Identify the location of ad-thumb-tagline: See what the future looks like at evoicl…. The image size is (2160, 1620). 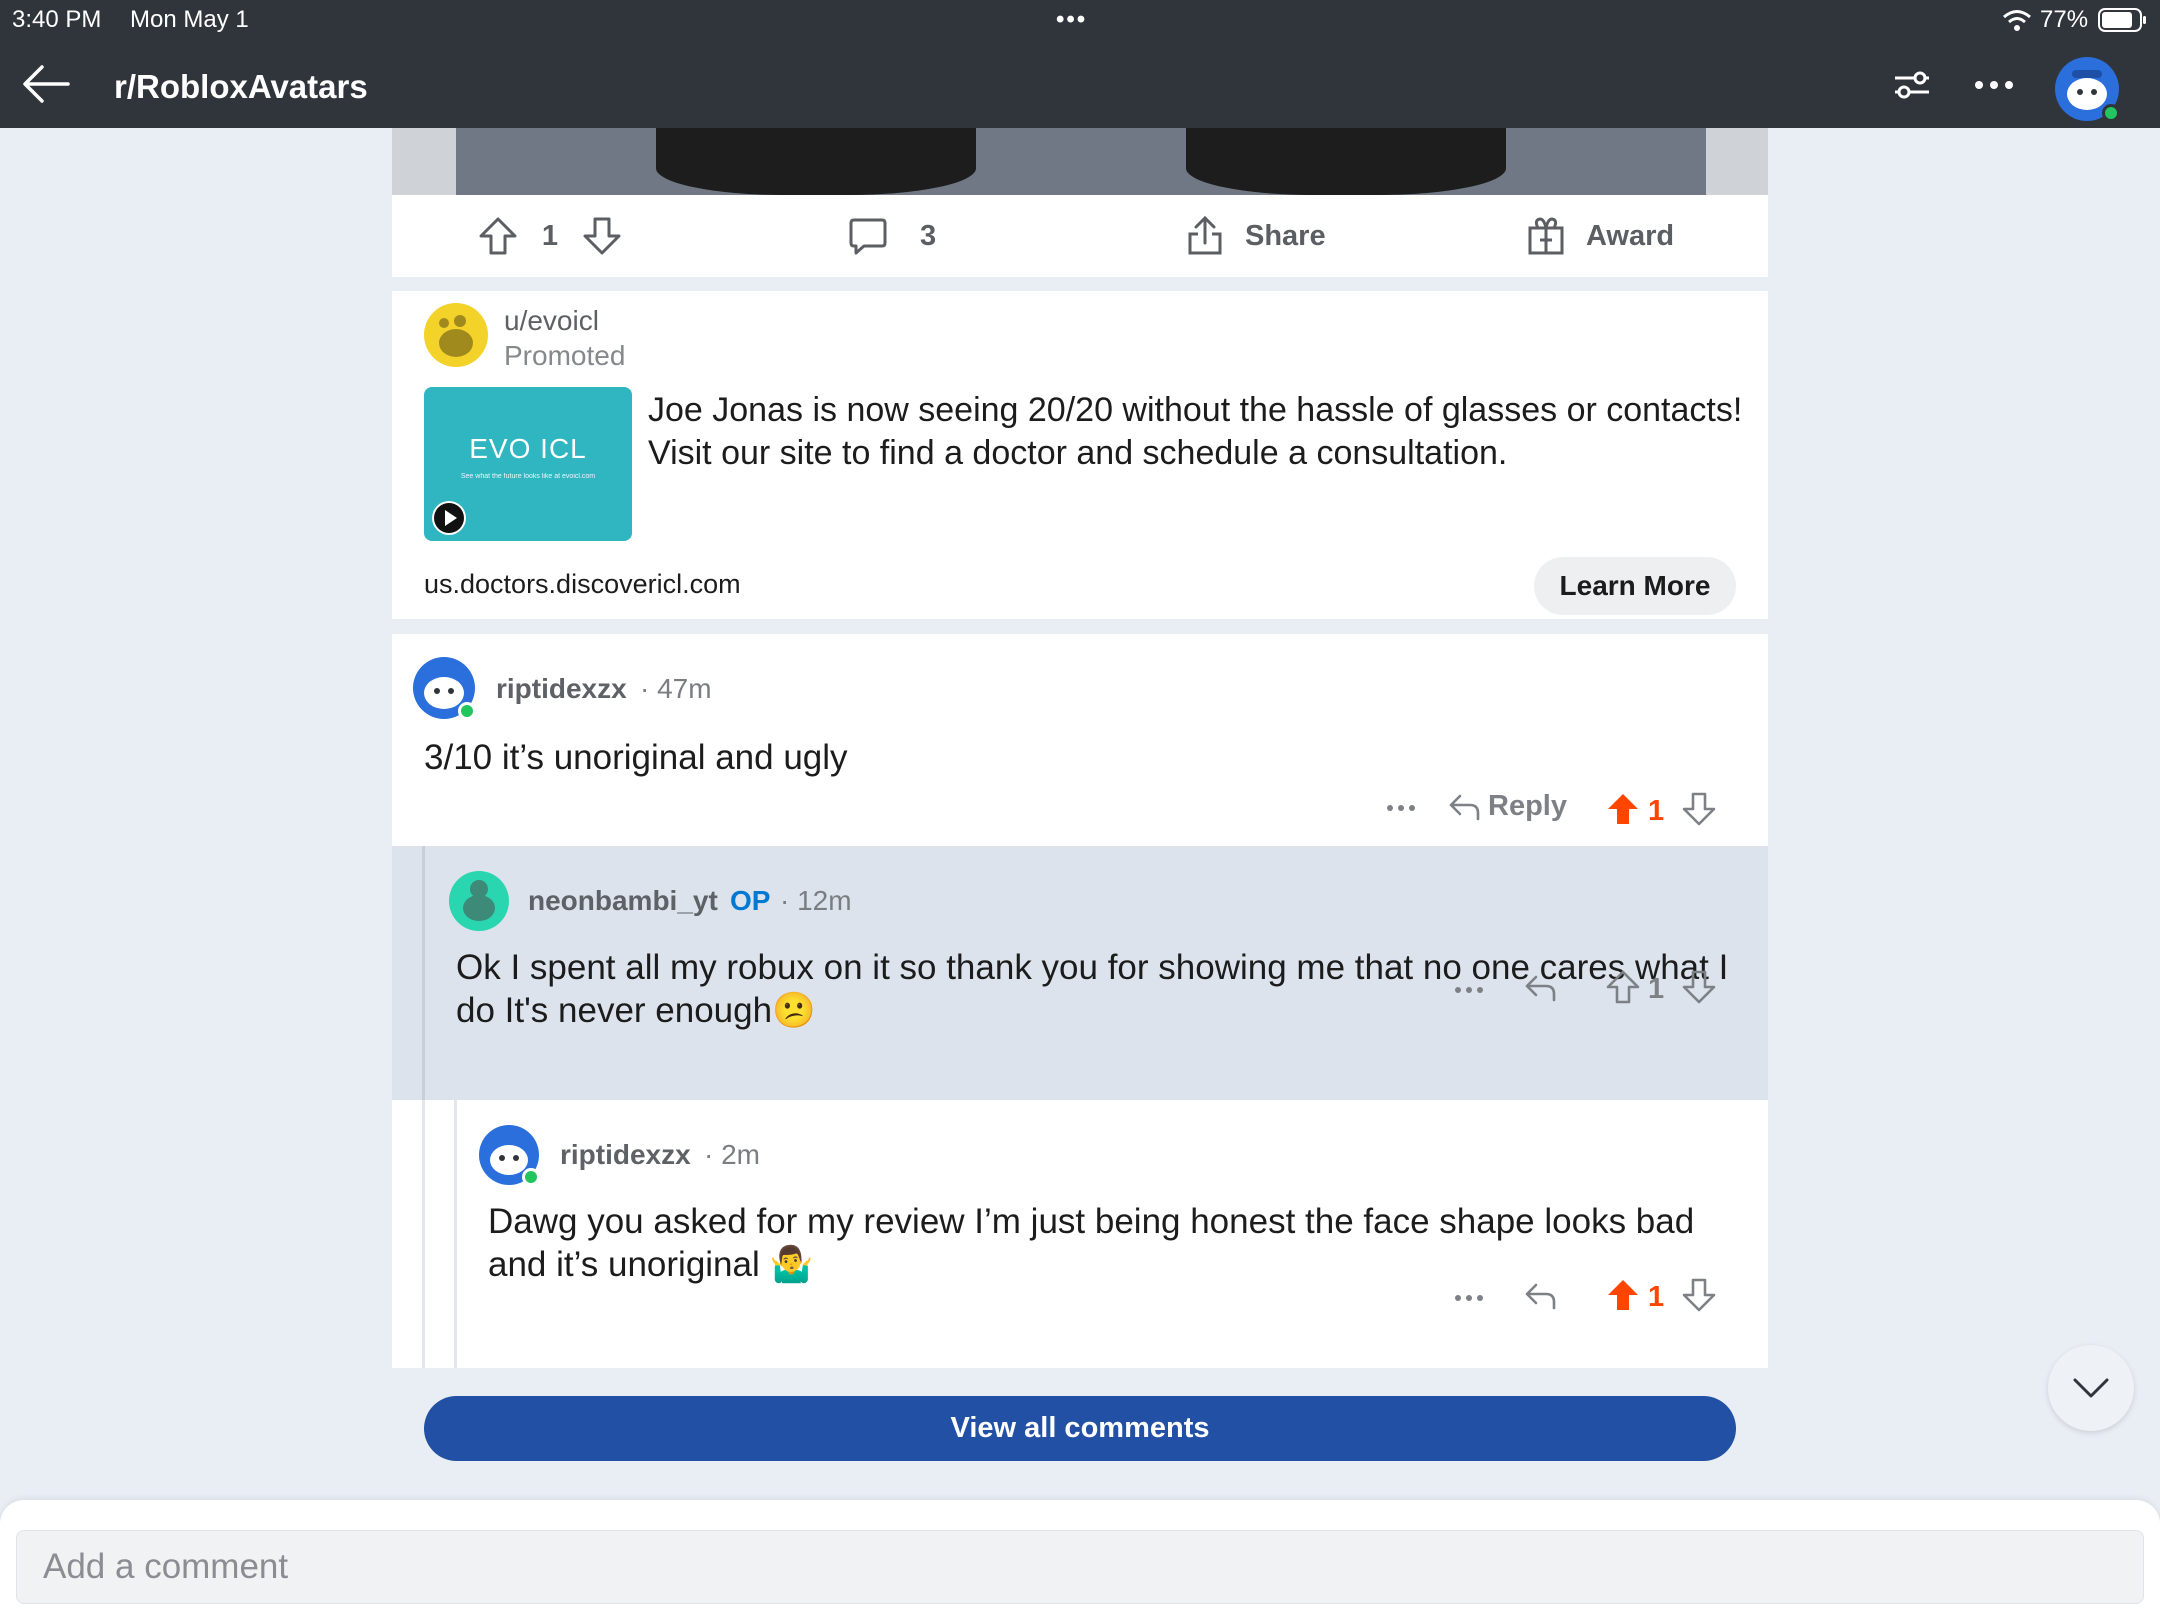
(528, 476).